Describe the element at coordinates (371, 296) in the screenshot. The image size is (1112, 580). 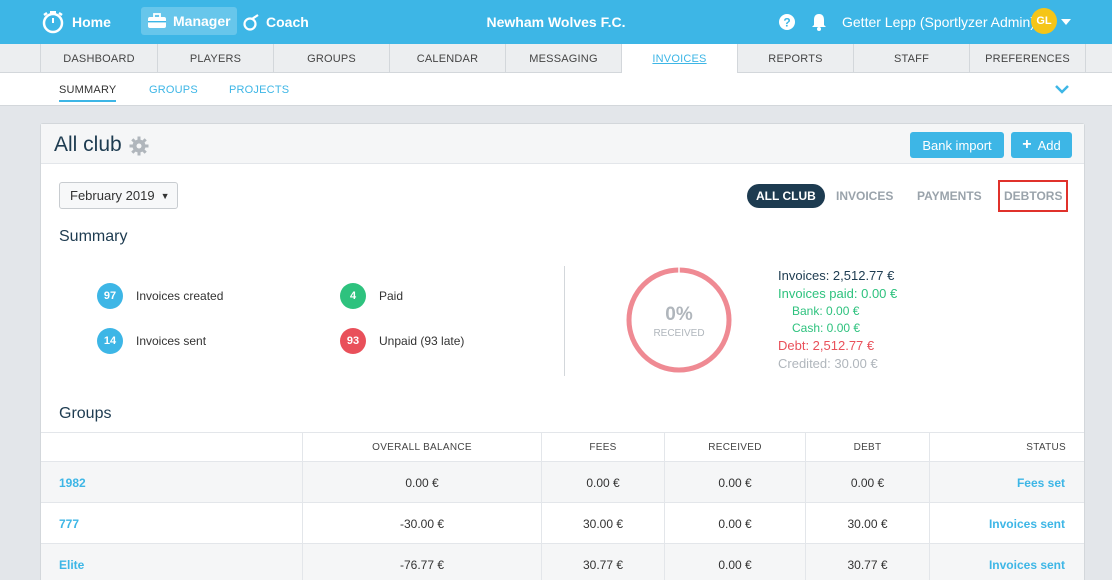
I see `stat-paid: 4 Paid` at that location.